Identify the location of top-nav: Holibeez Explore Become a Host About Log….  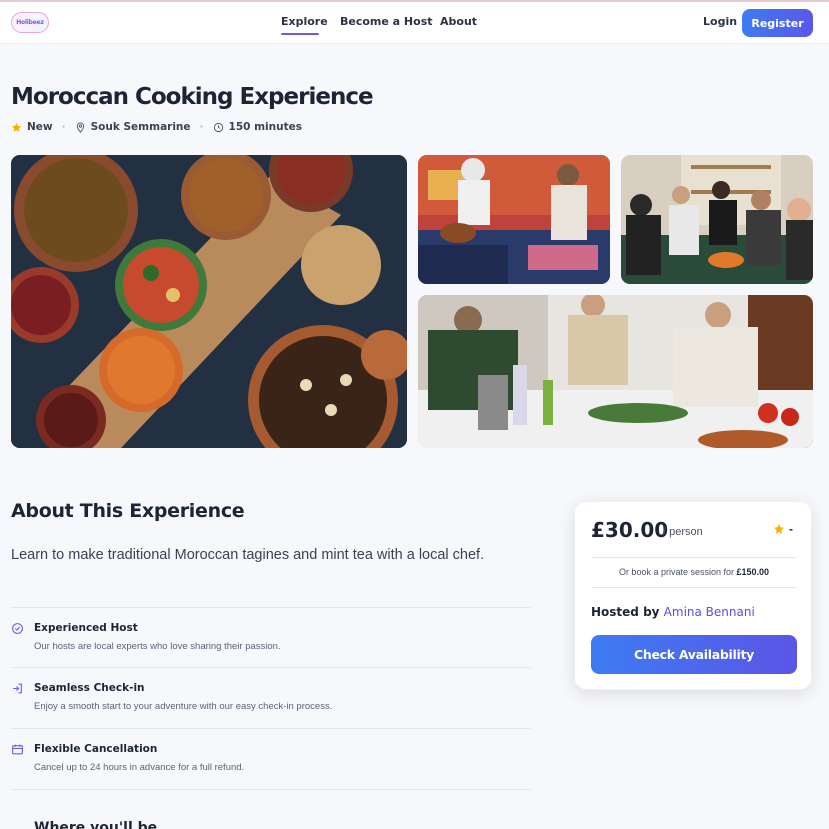
(414, 23).